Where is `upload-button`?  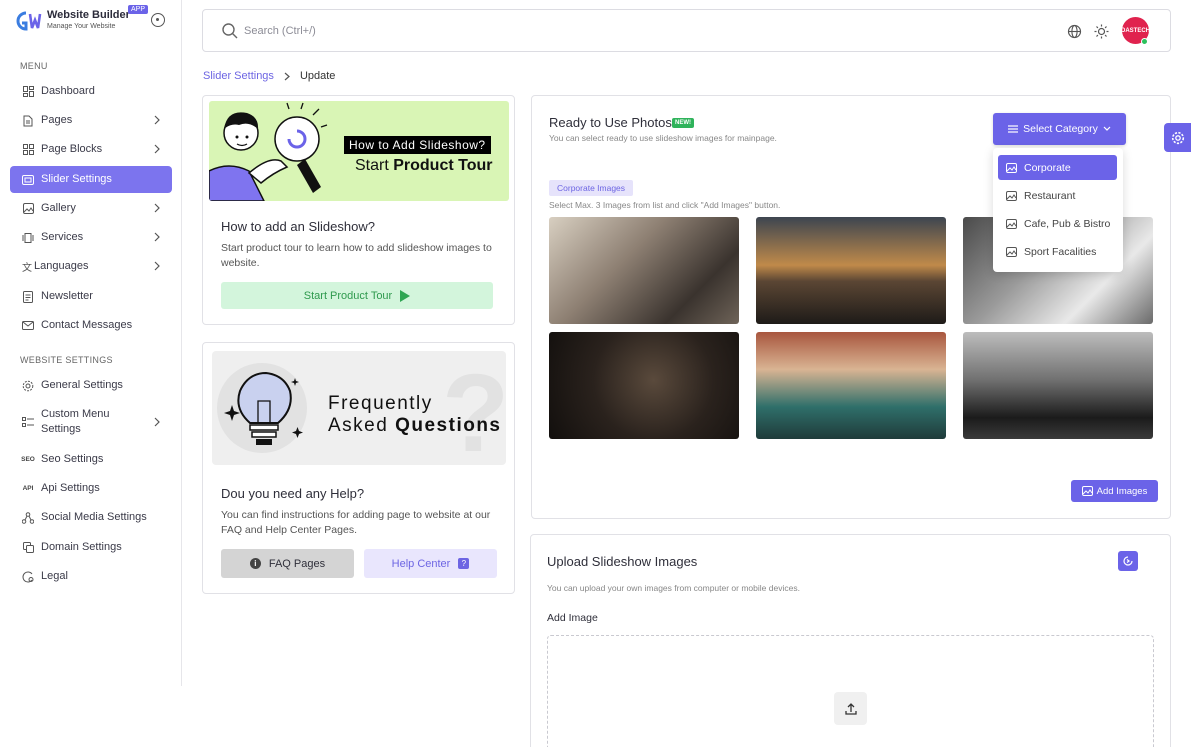 upload-button is located at coordinates (850, 708).